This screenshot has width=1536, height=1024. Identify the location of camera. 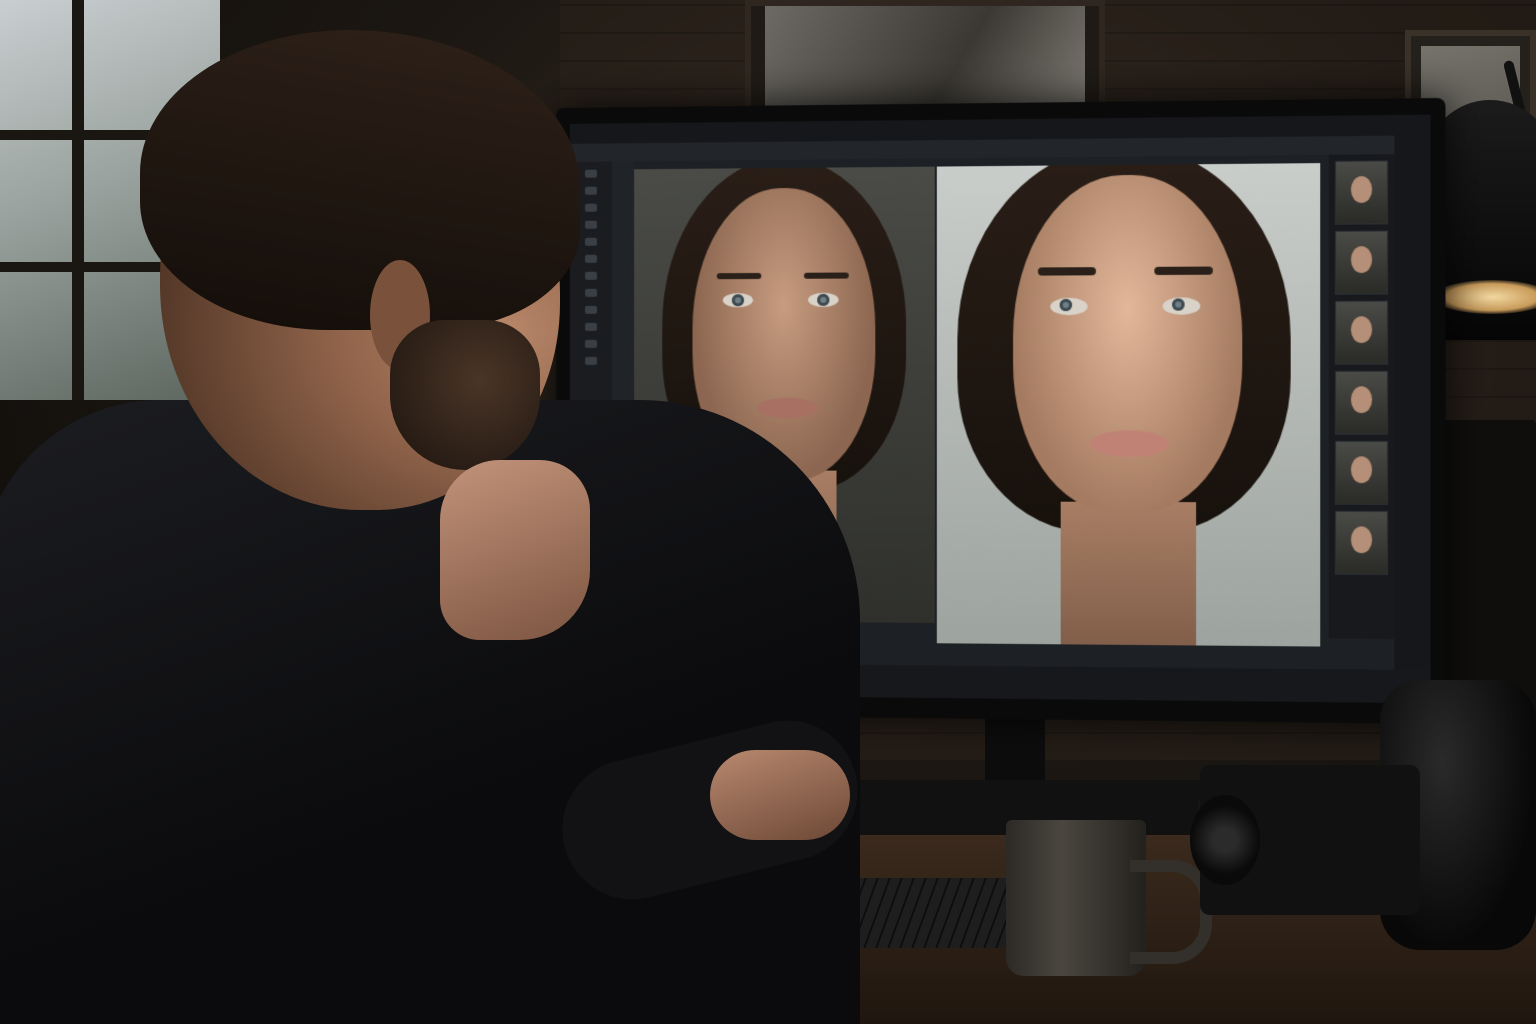
(1305, 840).